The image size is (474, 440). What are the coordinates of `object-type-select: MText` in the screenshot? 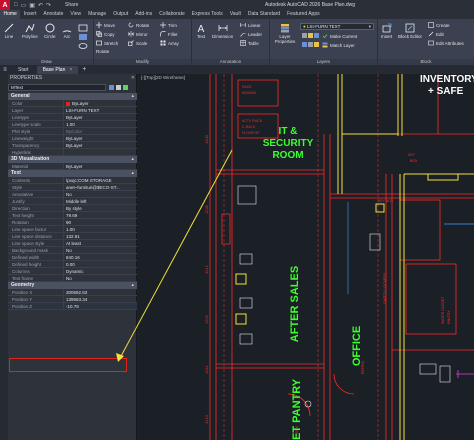 It's located at (57, 87).